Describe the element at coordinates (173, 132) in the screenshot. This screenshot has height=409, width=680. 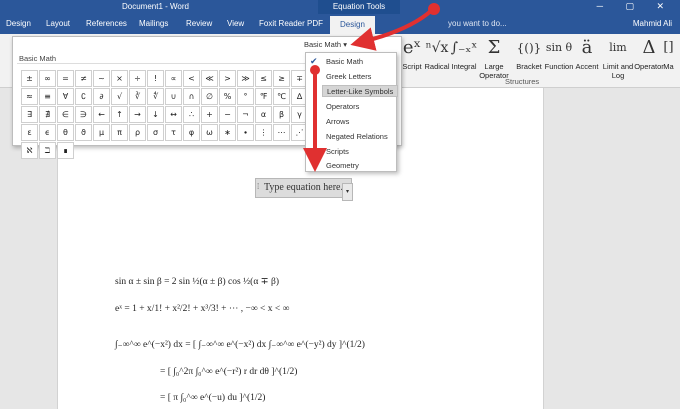
I see `symbol-cell: τ` at that location.